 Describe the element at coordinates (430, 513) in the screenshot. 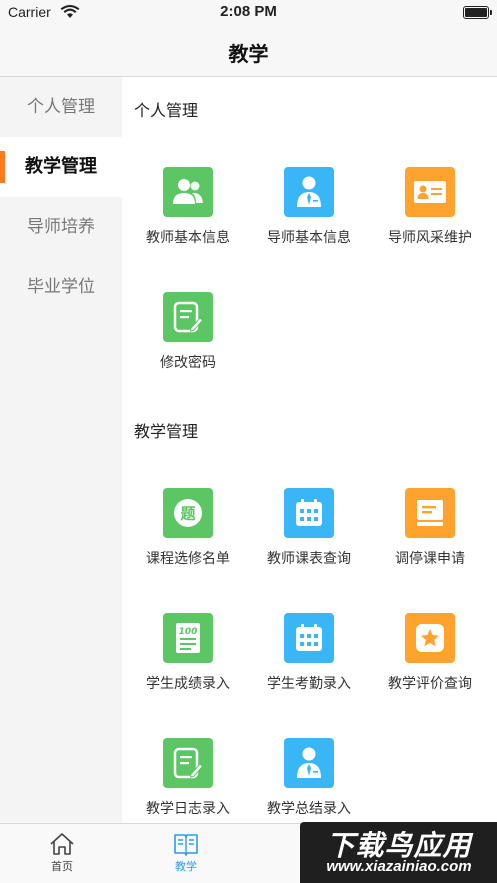

I see `tablet-icon` at that location.